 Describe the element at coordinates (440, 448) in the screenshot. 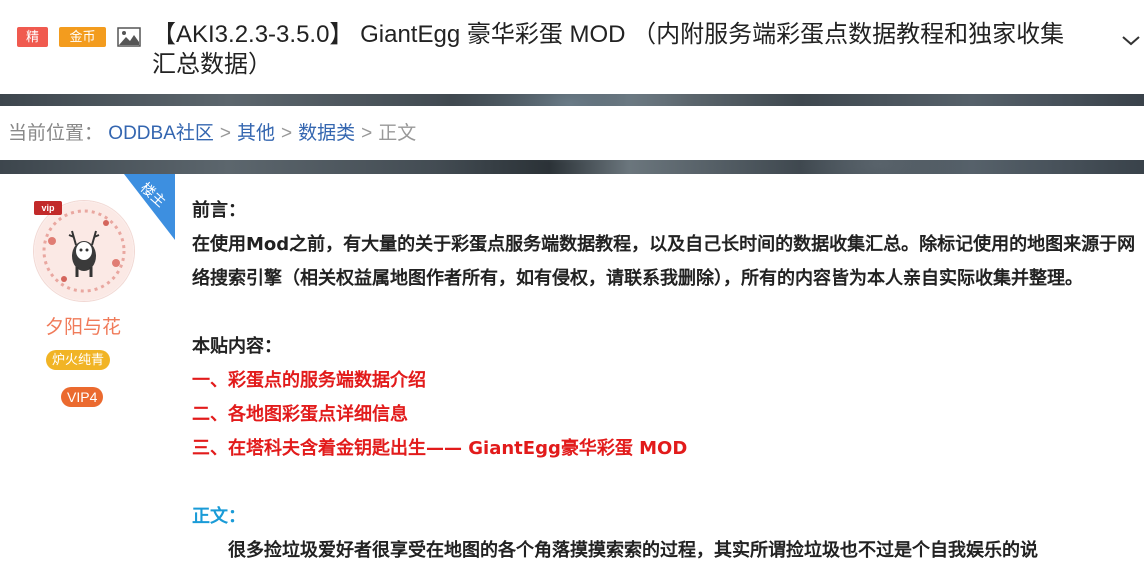

I see `contents-item: 三、在塔科夫含着金钥匙出生—— GiantEgg豪华彩蛋 MOD` at that location.